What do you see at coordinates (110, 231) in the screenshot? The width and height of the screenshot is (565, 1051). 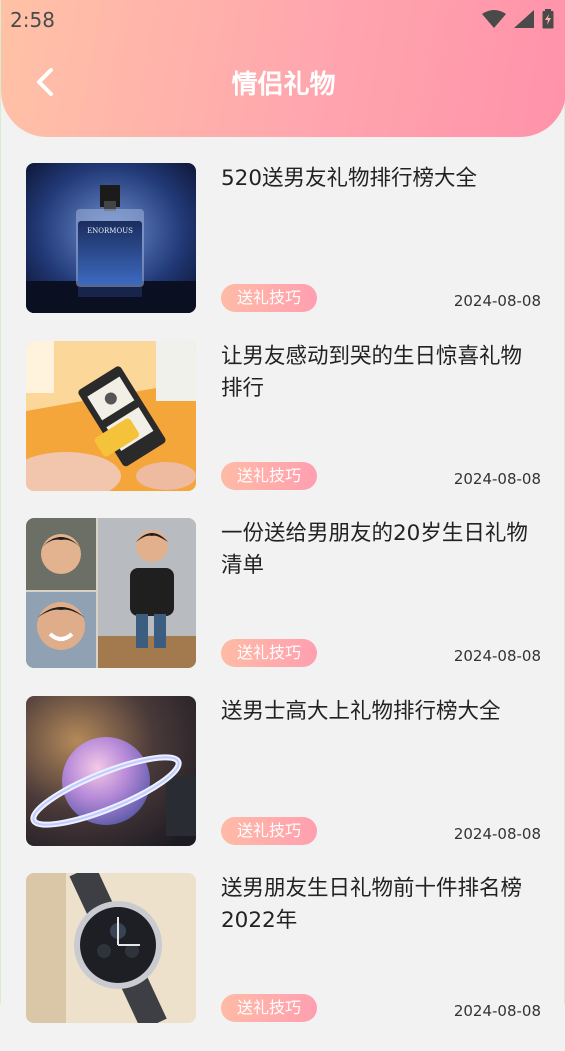 I see `perfume-label: ENORMOUS` at bounding box center [110, 231].